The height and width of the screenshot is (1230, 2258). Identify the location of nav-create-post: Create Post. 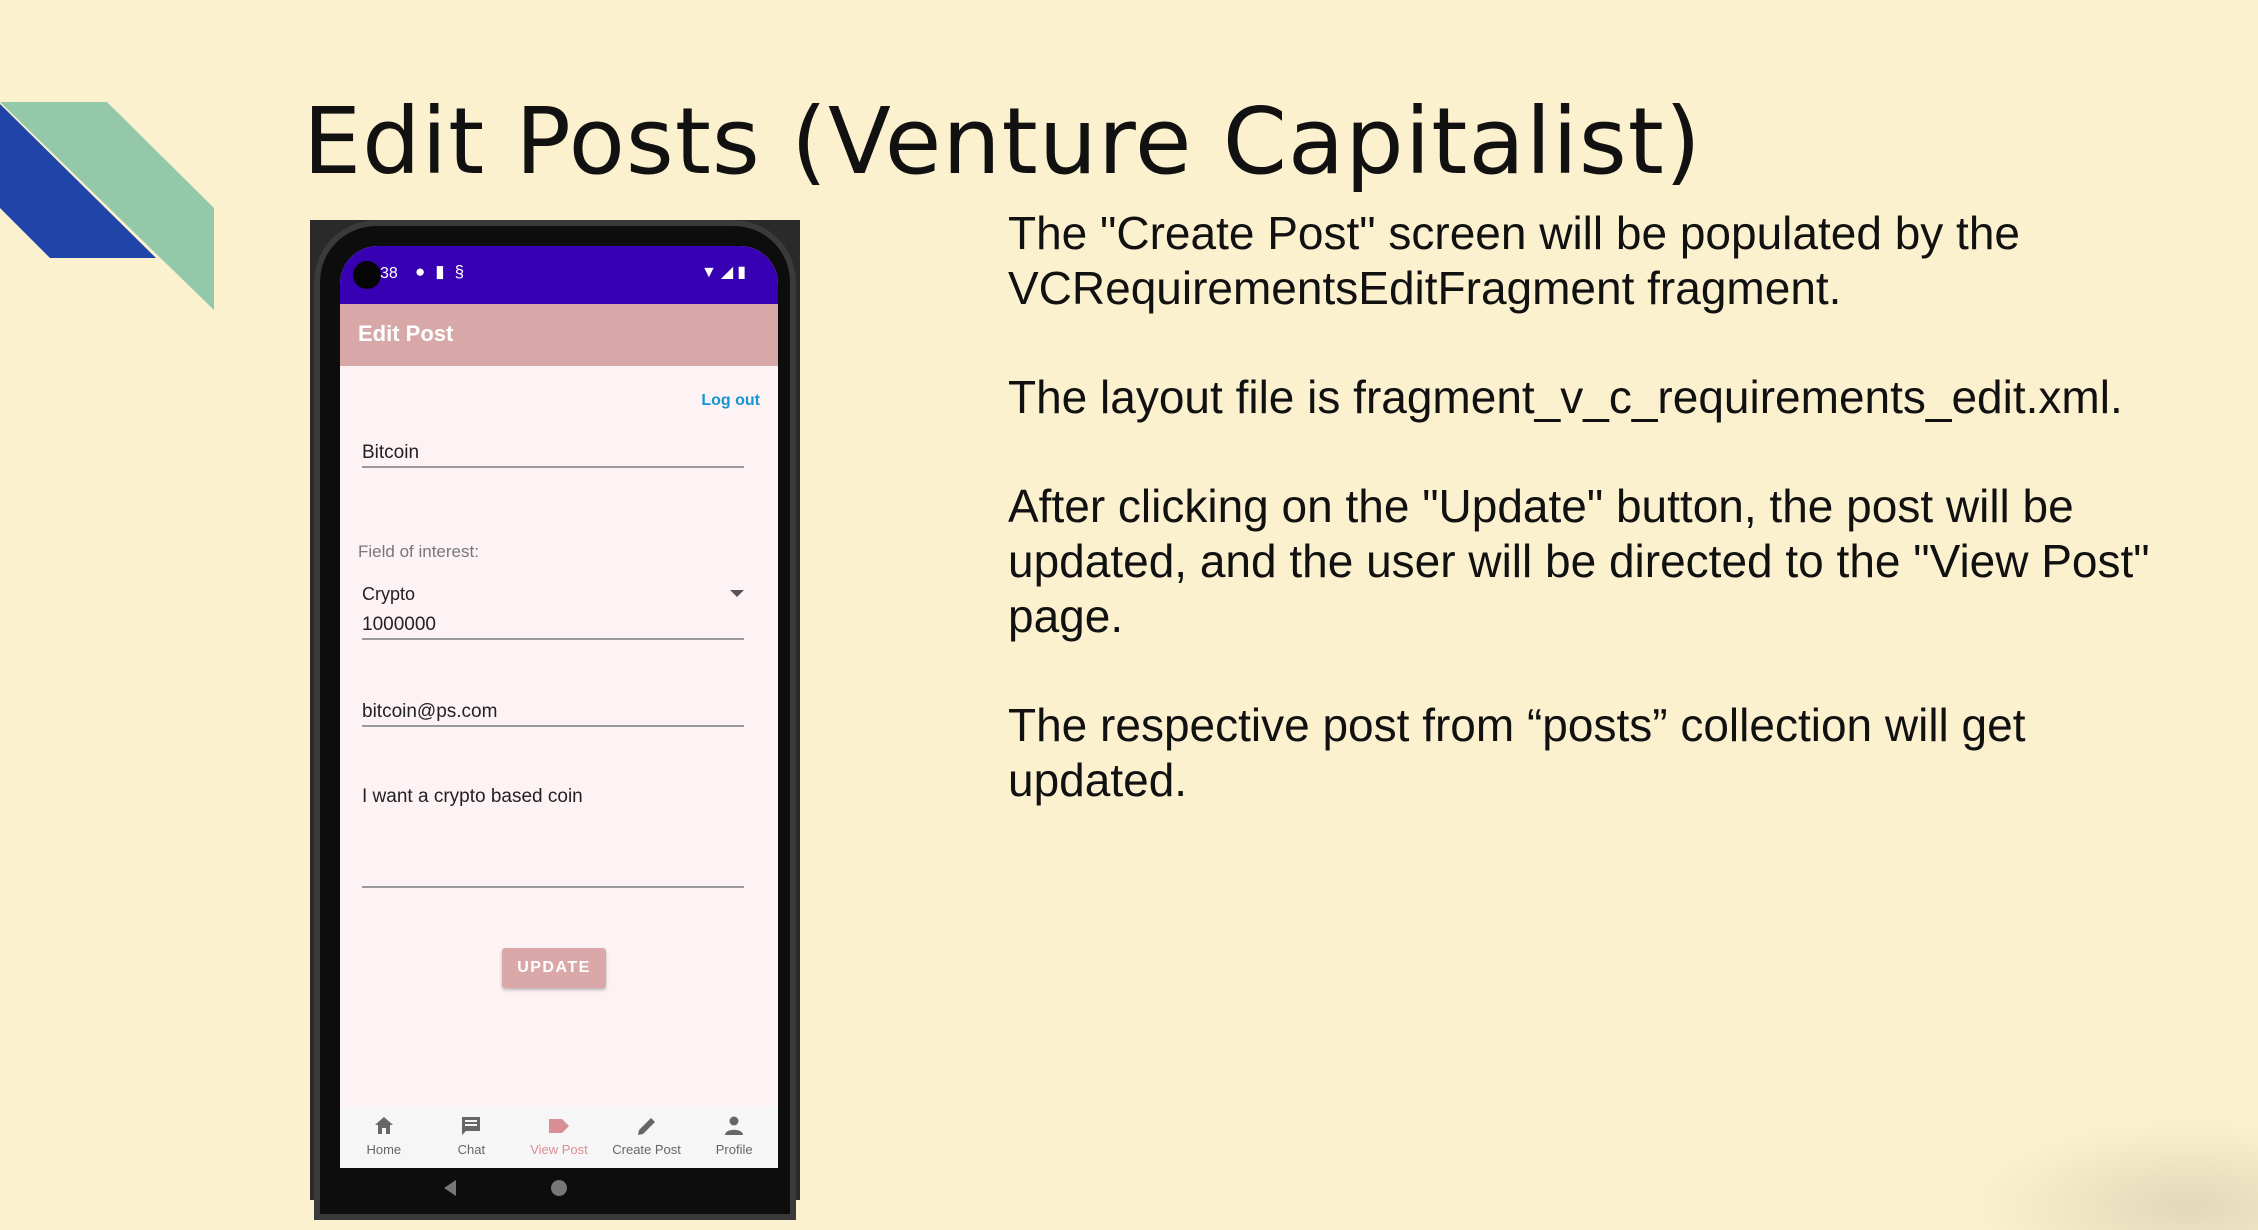
(647, 1137).